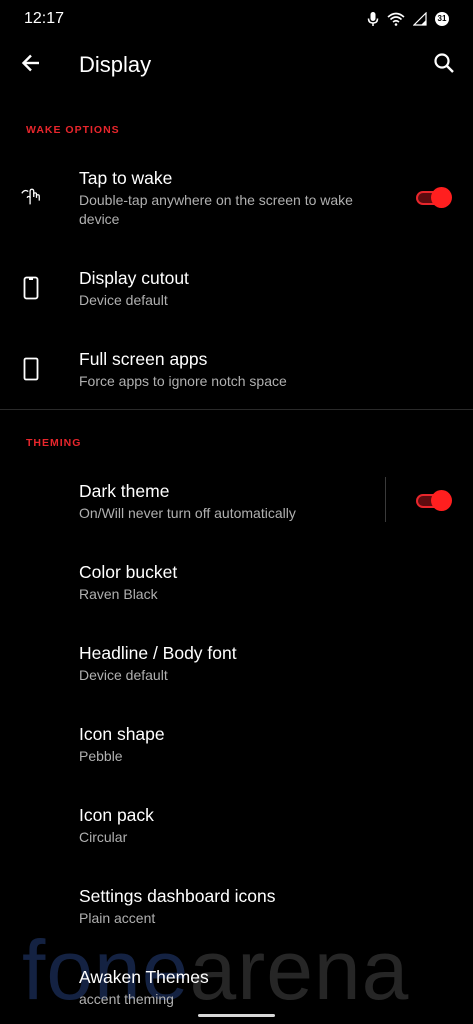  What do you see at coordinates (143, 359) in the screenshot?
I see `setting-title: Full screen apps` at bounding box center [143, 359].